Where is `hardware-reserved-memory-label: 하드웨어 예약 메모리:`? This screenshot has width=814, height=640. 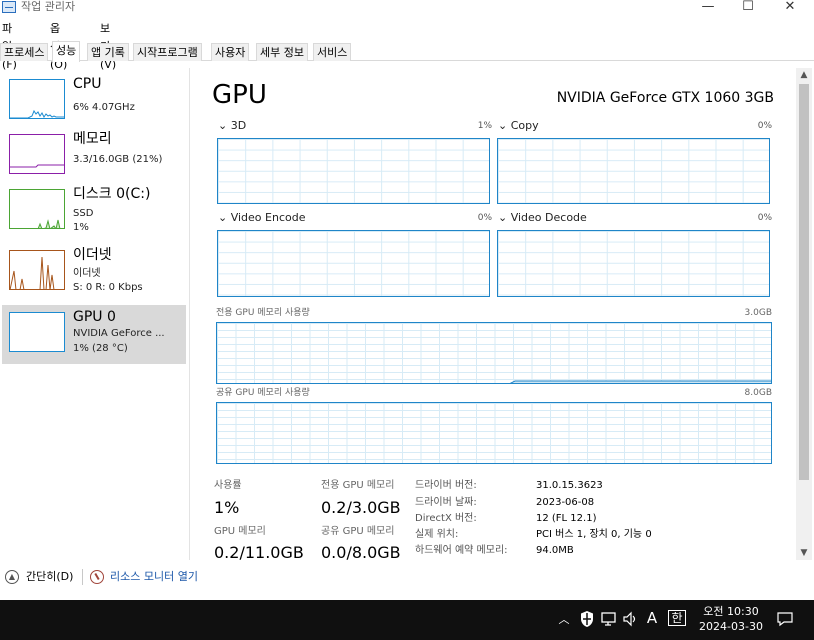 hardware-reserved-memory-label: 하드웨어 예약 메모리: is located at coordinates (461, 550).